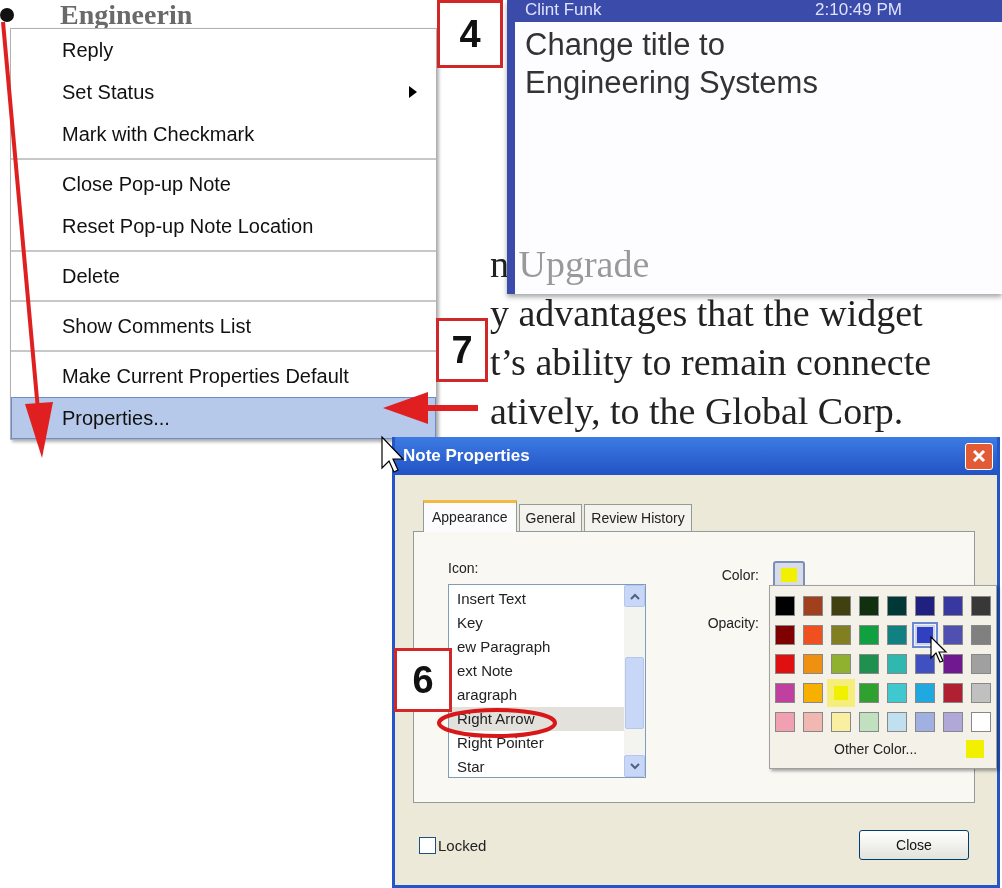 The height and width of the screenshot is (888, 1002). I want to click on chevron-up-icon, so click(634, 596).